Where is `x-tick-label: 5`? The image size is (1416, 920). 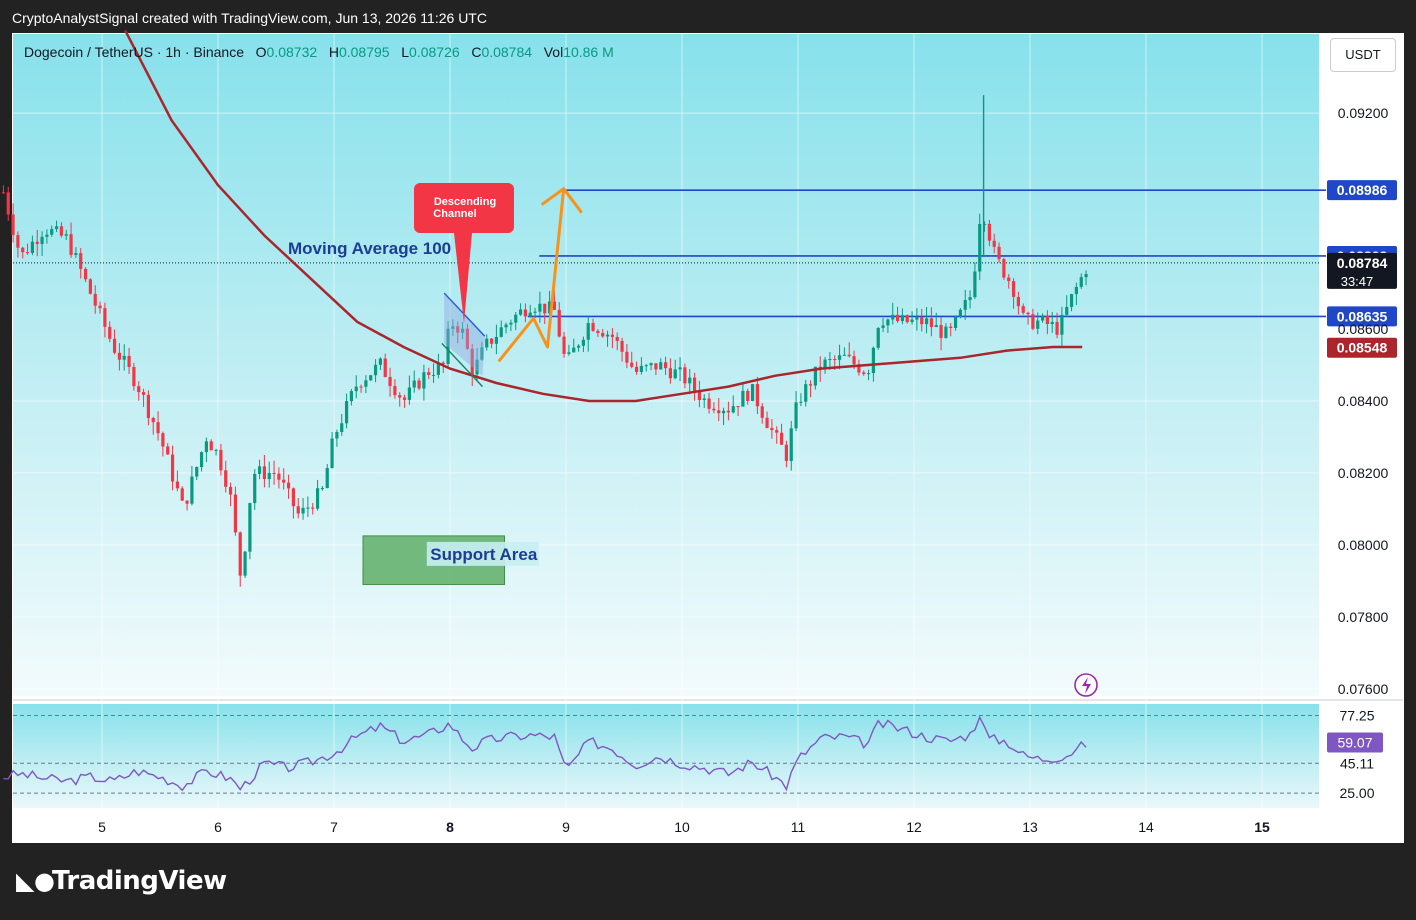 x-tick-label: 5 is located at coordinates (102, 827).